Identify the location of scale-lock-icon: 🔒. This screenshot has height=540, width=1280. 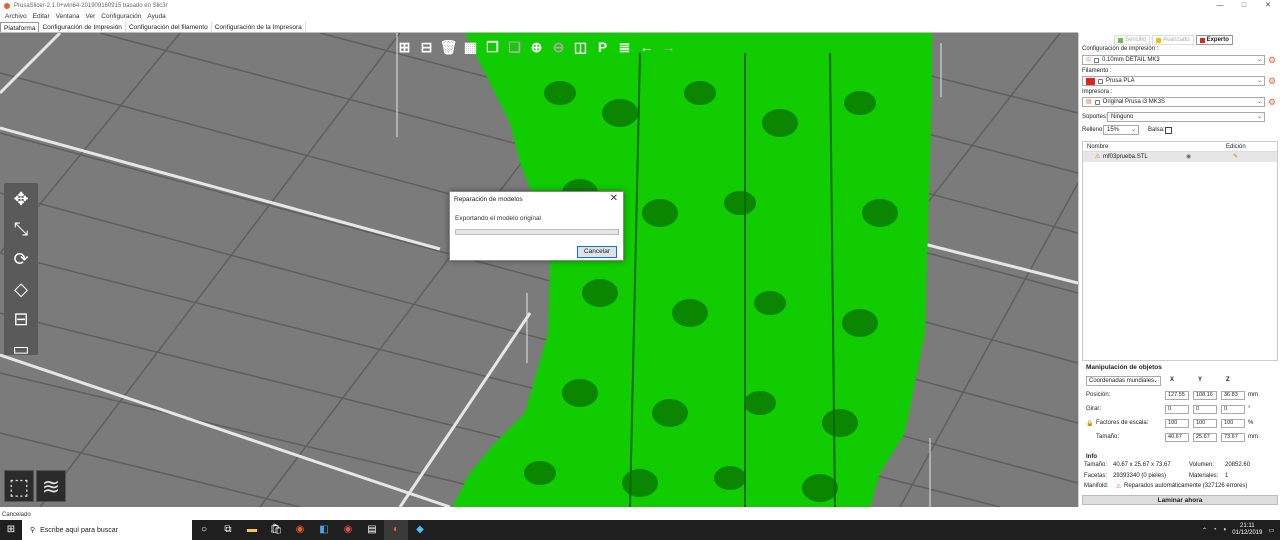
(1089, 423).